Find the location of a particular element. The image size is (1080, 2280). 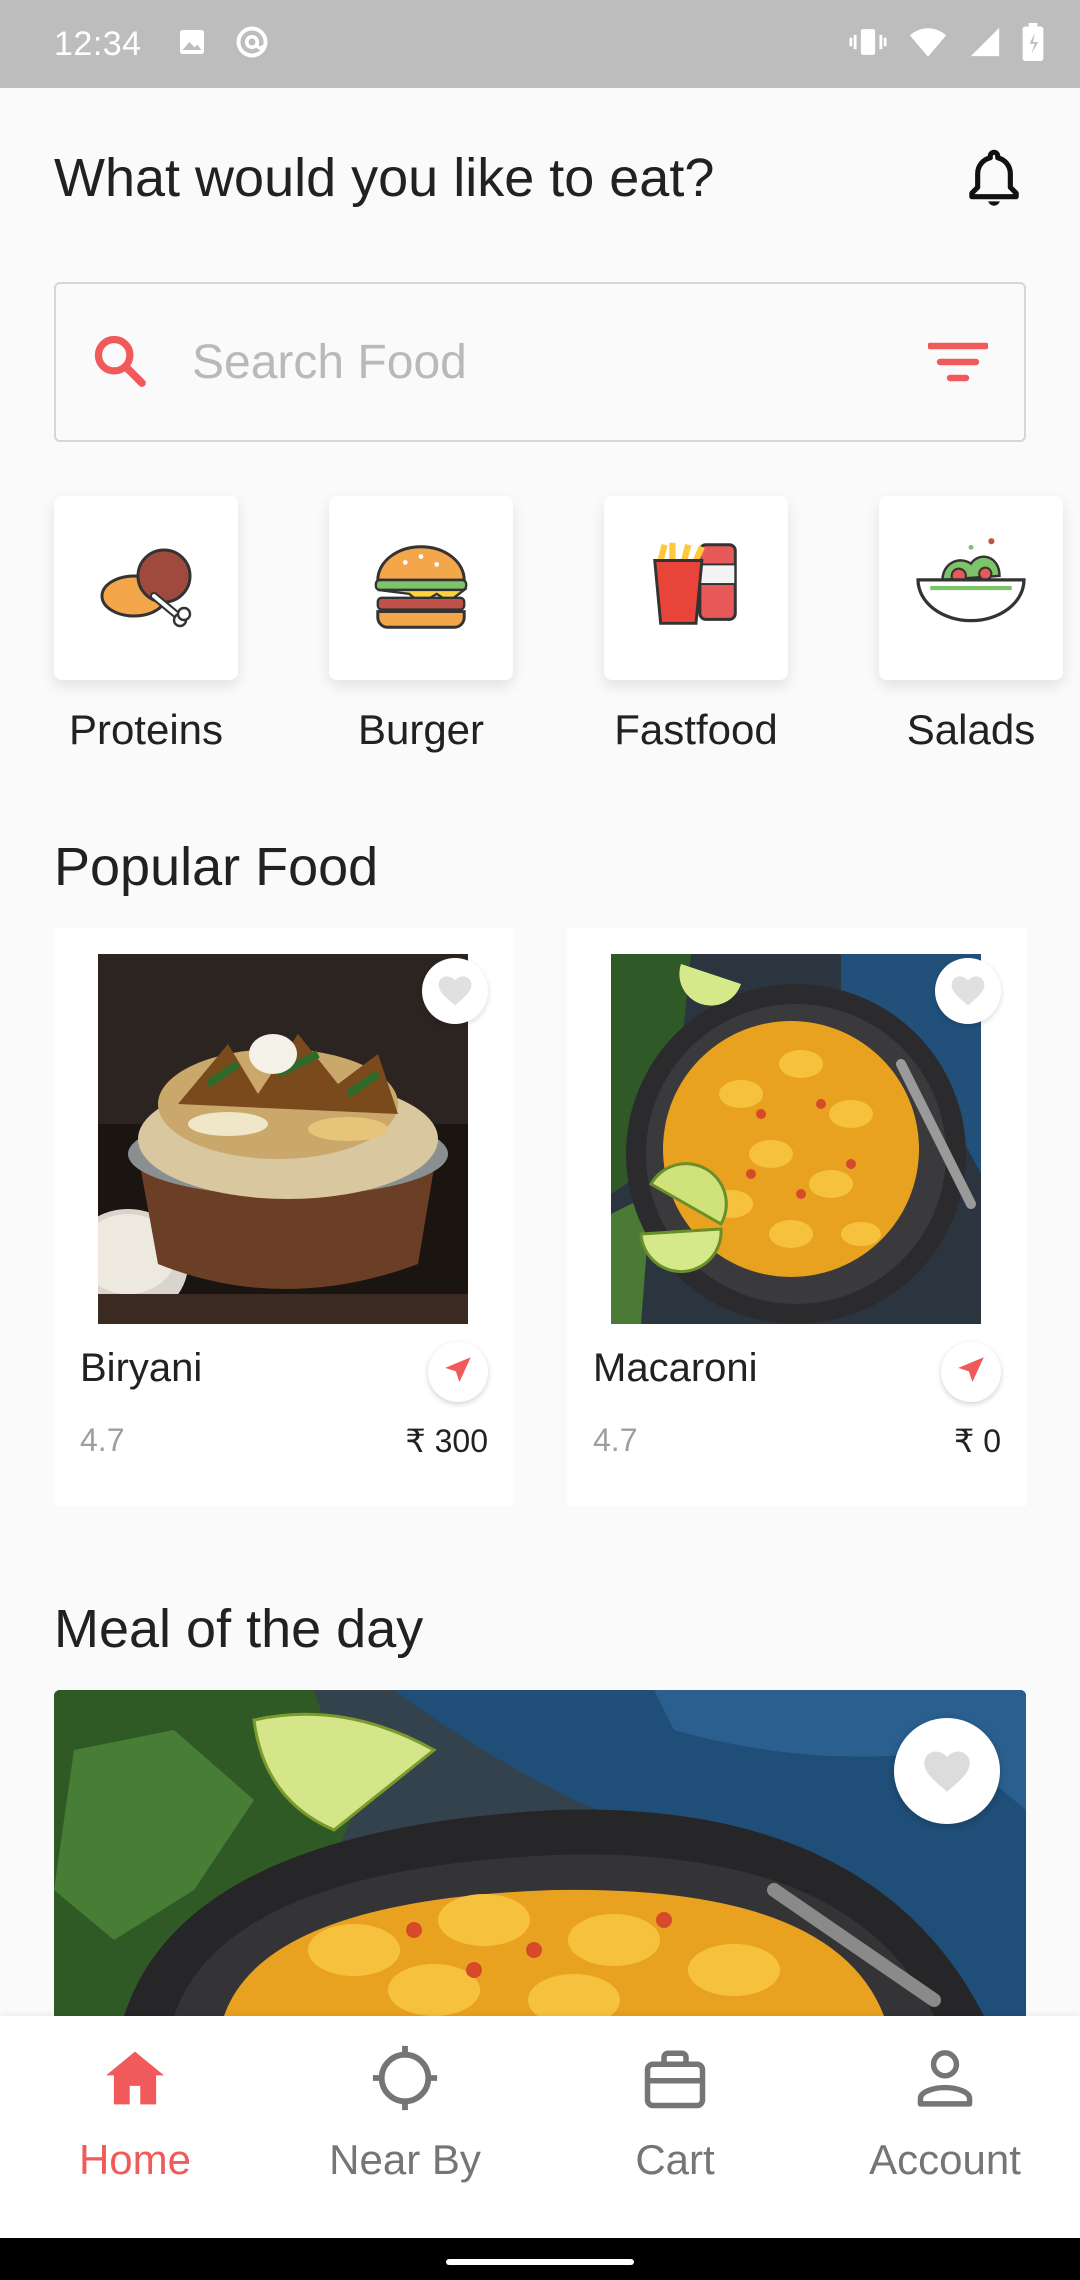

meal-of-the-day-card is located at coordinates (540, 1853).